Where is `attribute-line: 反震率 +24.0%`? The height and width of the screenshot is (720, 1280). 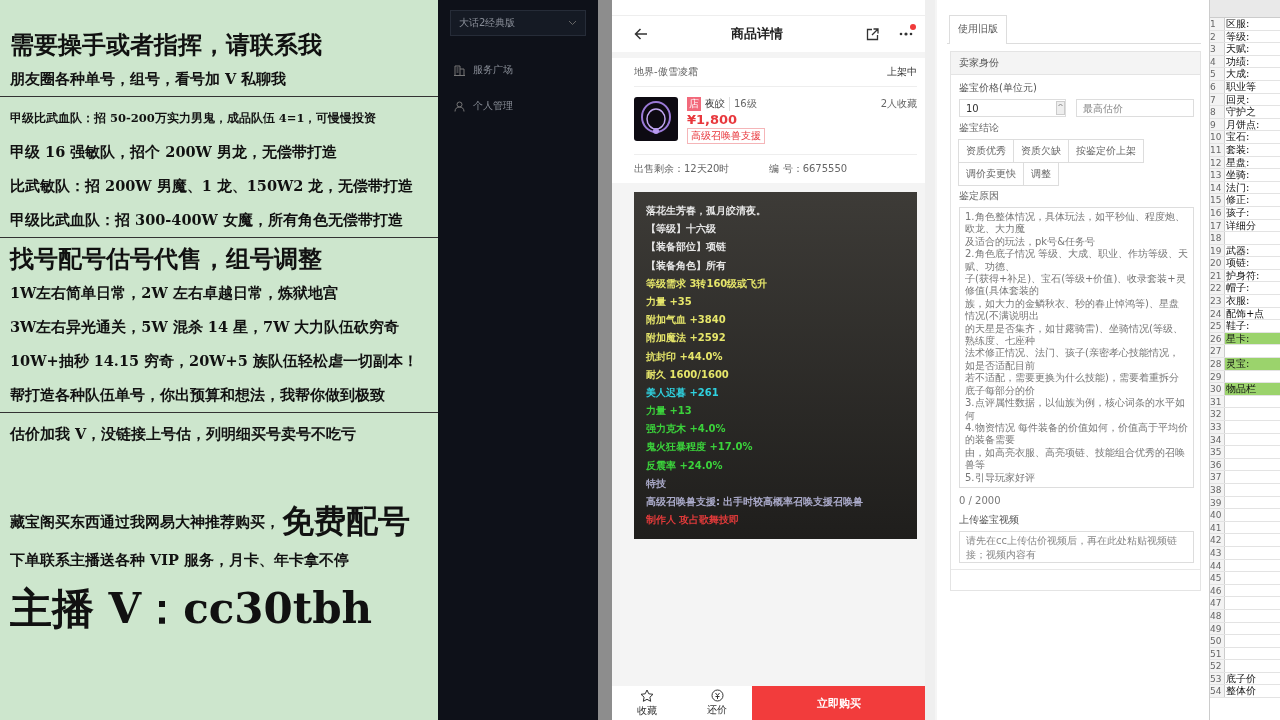
attribute-line: 反震率 +24.0% is located at coordinates (685, 465).